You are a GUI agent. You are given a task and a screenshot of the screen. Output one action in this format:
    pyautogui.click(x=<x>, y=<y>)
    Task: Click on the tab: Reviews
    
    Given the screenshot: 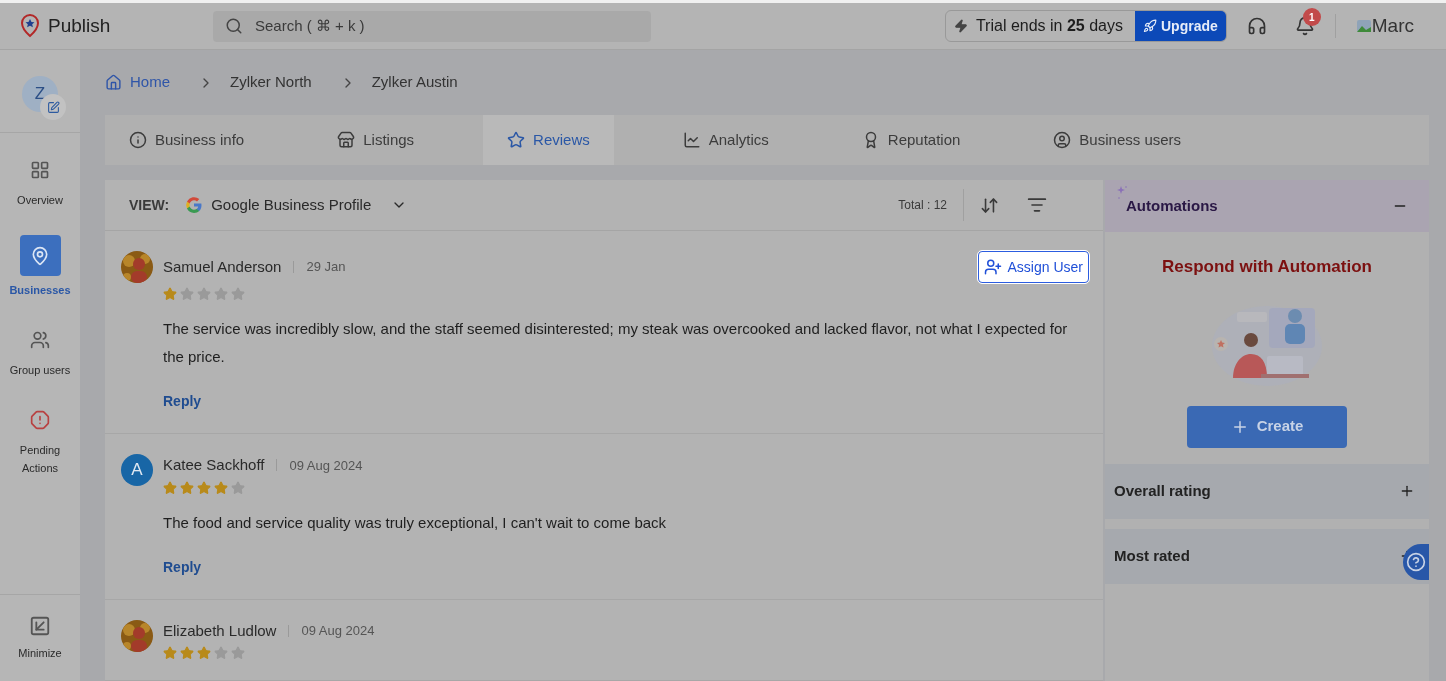 What is the action you would take?
    pyautogui.click(x=548, y=140)
    